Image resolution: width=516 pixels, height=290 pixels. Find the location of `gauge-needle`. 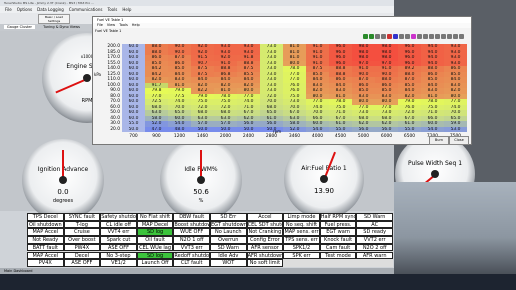

gauge-needle is located at coordinates (71, 86).